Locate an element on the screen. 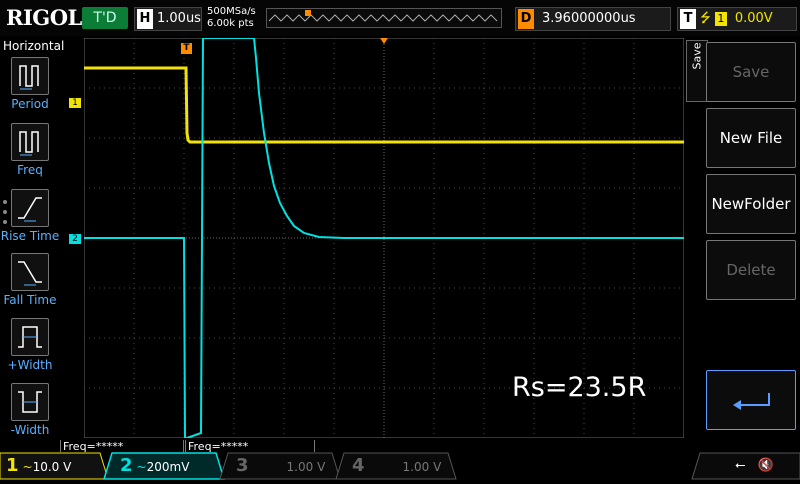  usb-status: ⭠ 🔇 is located at coordinates (754, 465).